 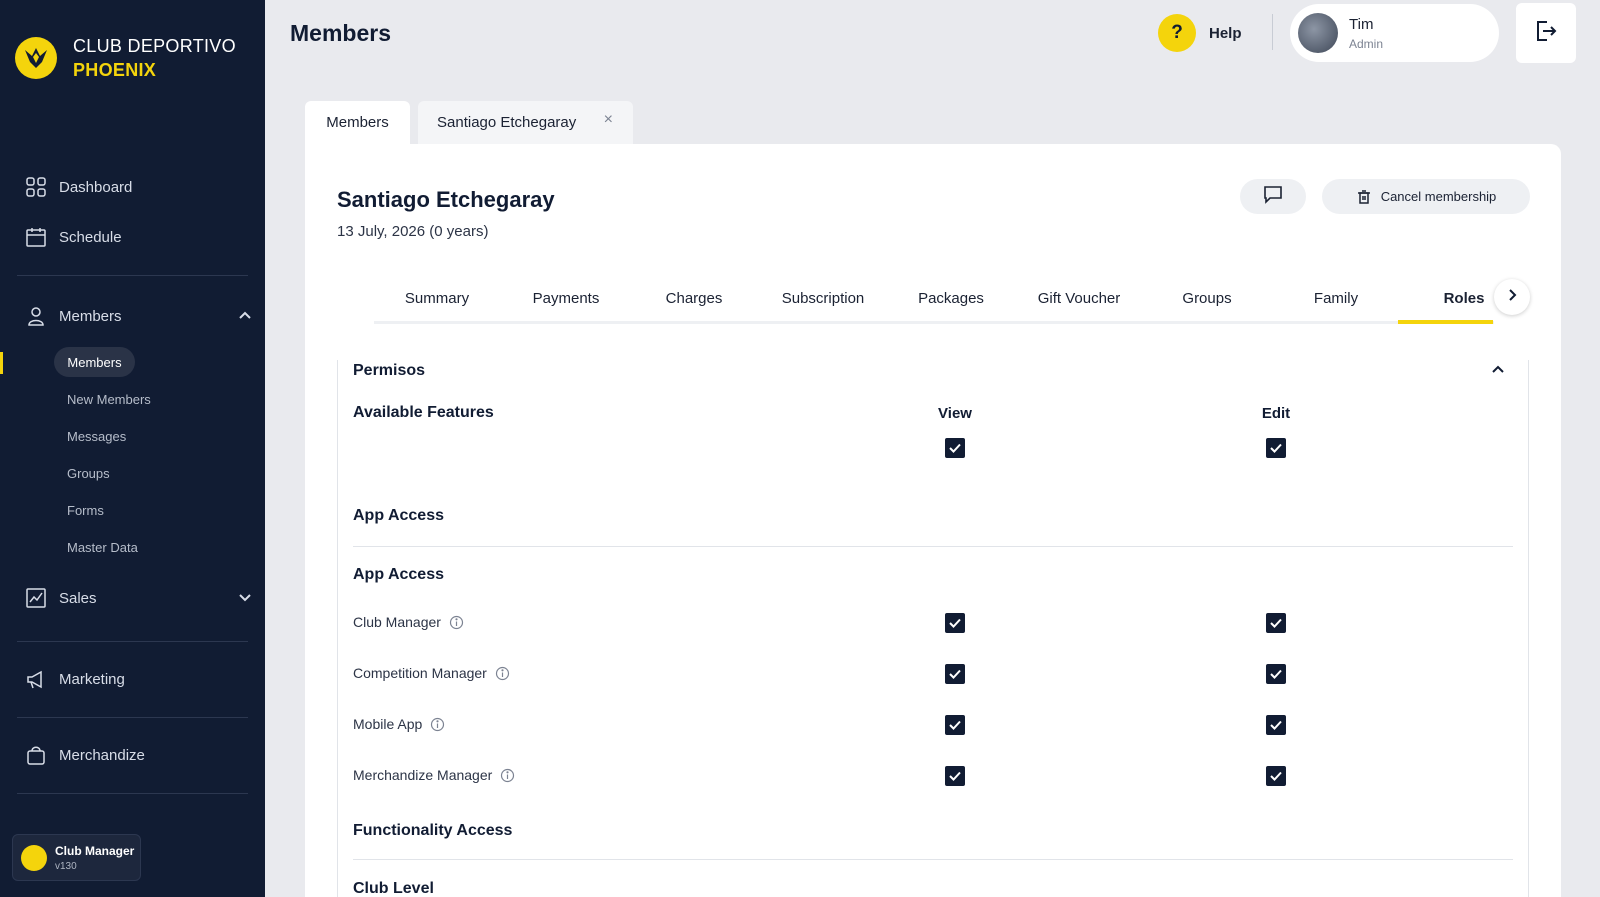 I want to click on chevron-right-icon, so click(x=1512, y=297).